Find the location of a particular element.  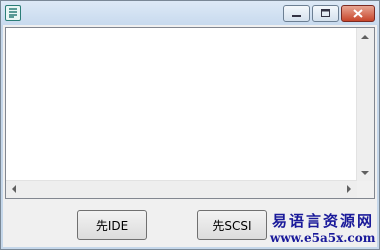

app-logo-icon is located at coordinates (13, 13).